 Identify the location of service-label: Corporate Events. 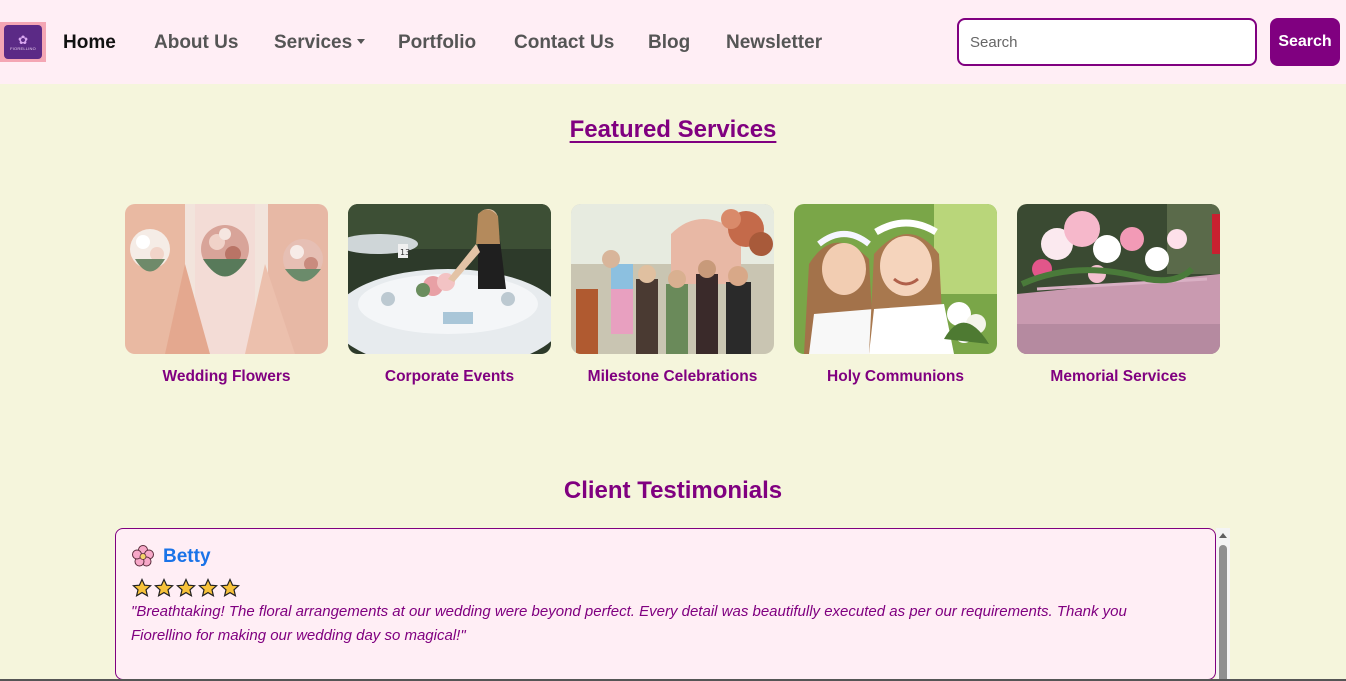
(449, 376).